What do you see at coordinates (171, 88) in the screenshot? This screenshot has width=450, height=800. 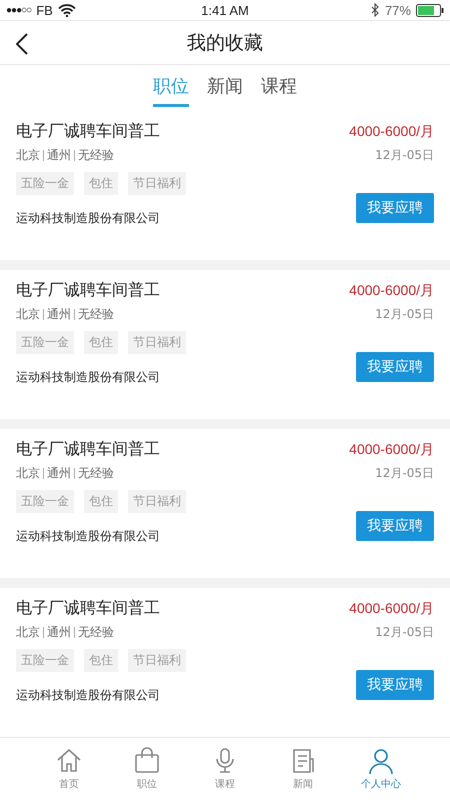 I see `tab: 职位` at bounding box center [171, 88].